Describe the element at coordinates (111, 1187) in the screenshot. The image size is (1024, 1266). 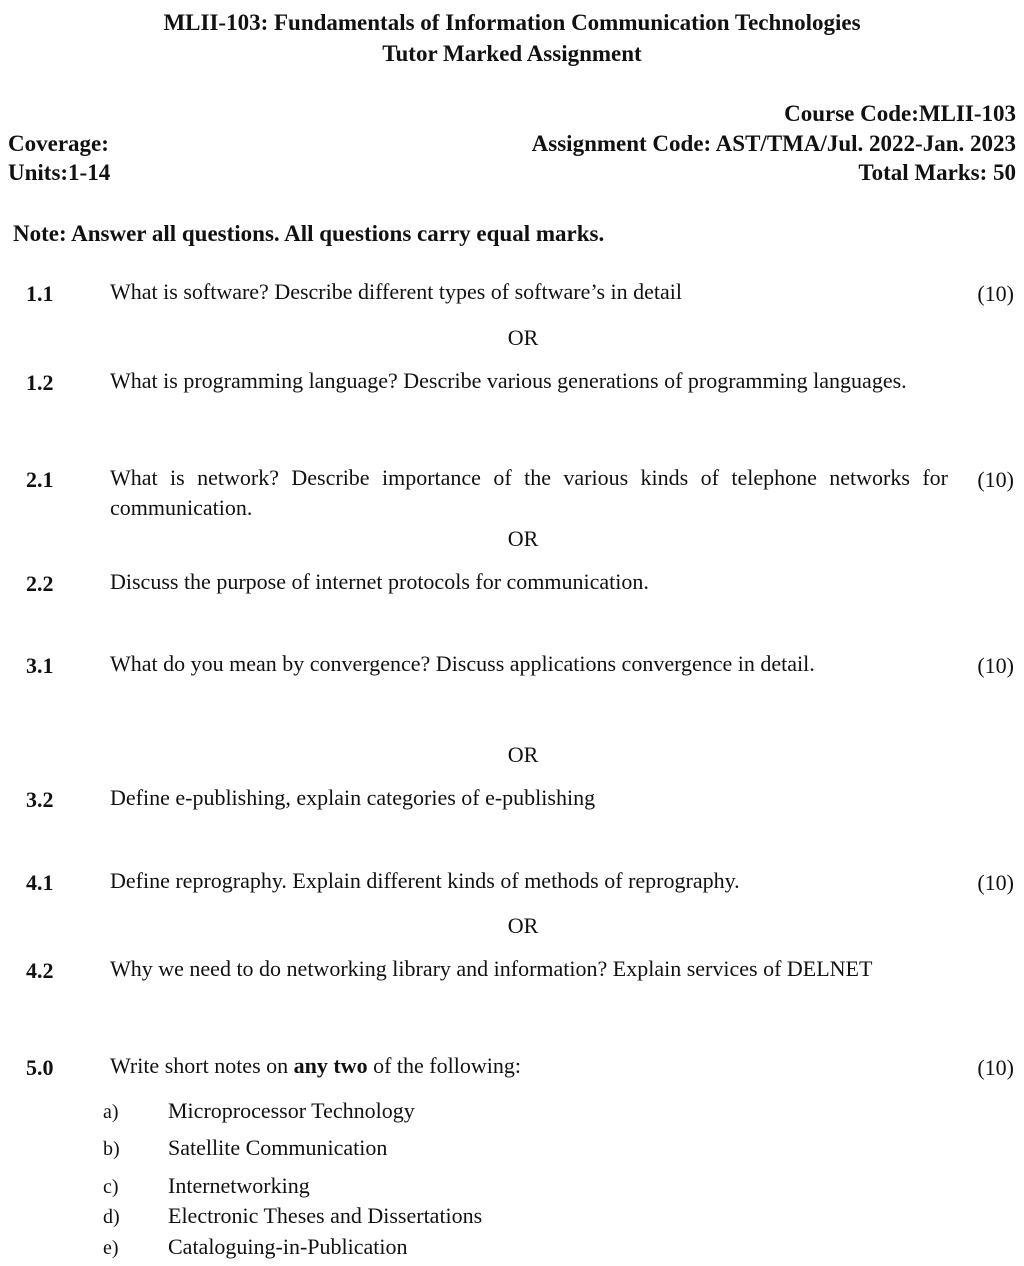
I see `list-item-label: c)` at that location.